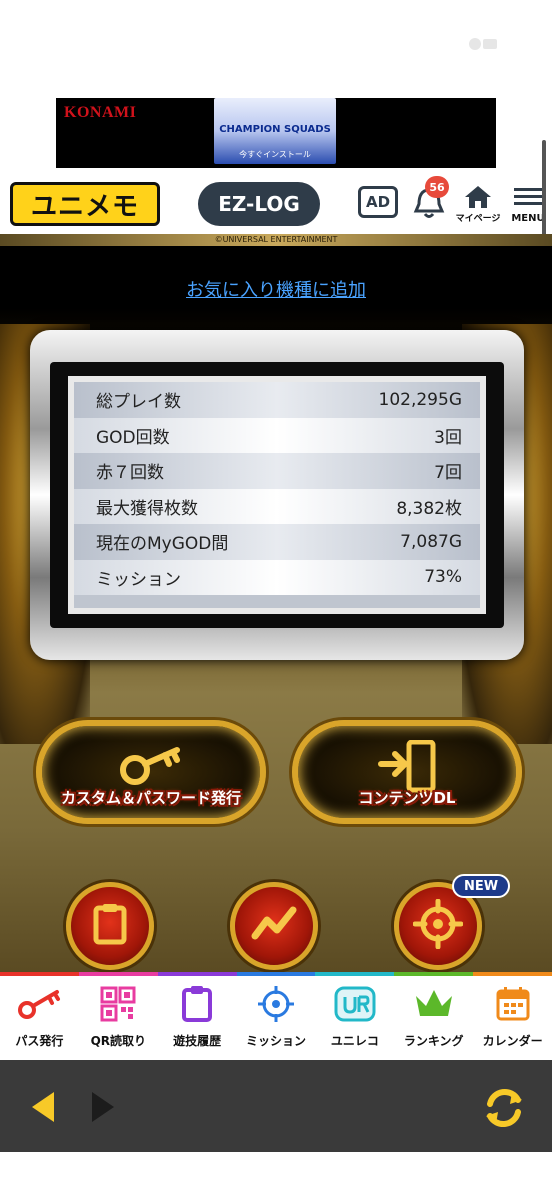 This screenshot has height=1200, width=552. Describe the element at coordinates (259, 204) in the screenshot. I see `ezlog-button: EZ-LOG` at that location.